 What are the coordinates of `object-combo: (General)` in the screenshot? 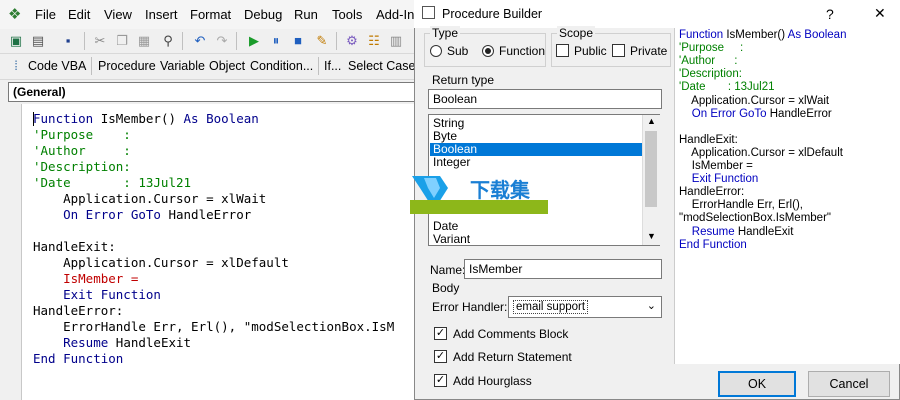 It's located at (213, 92).